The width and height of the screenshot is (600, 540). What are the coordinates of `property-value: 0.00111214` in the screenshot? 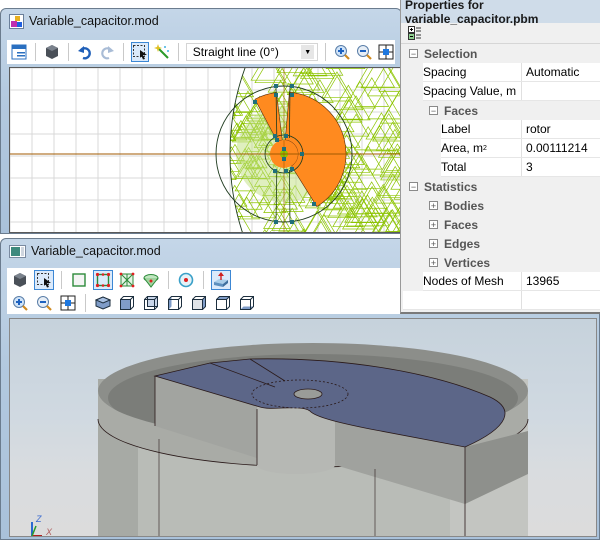 It's located at (557, 148).